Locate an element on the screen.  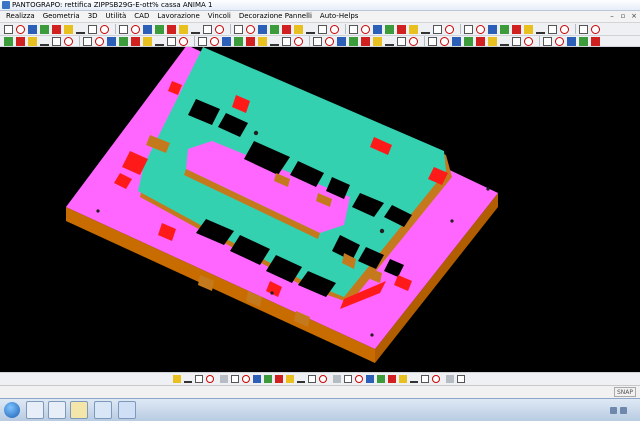
menu-item: 3D is located at coordinates (93, 16).